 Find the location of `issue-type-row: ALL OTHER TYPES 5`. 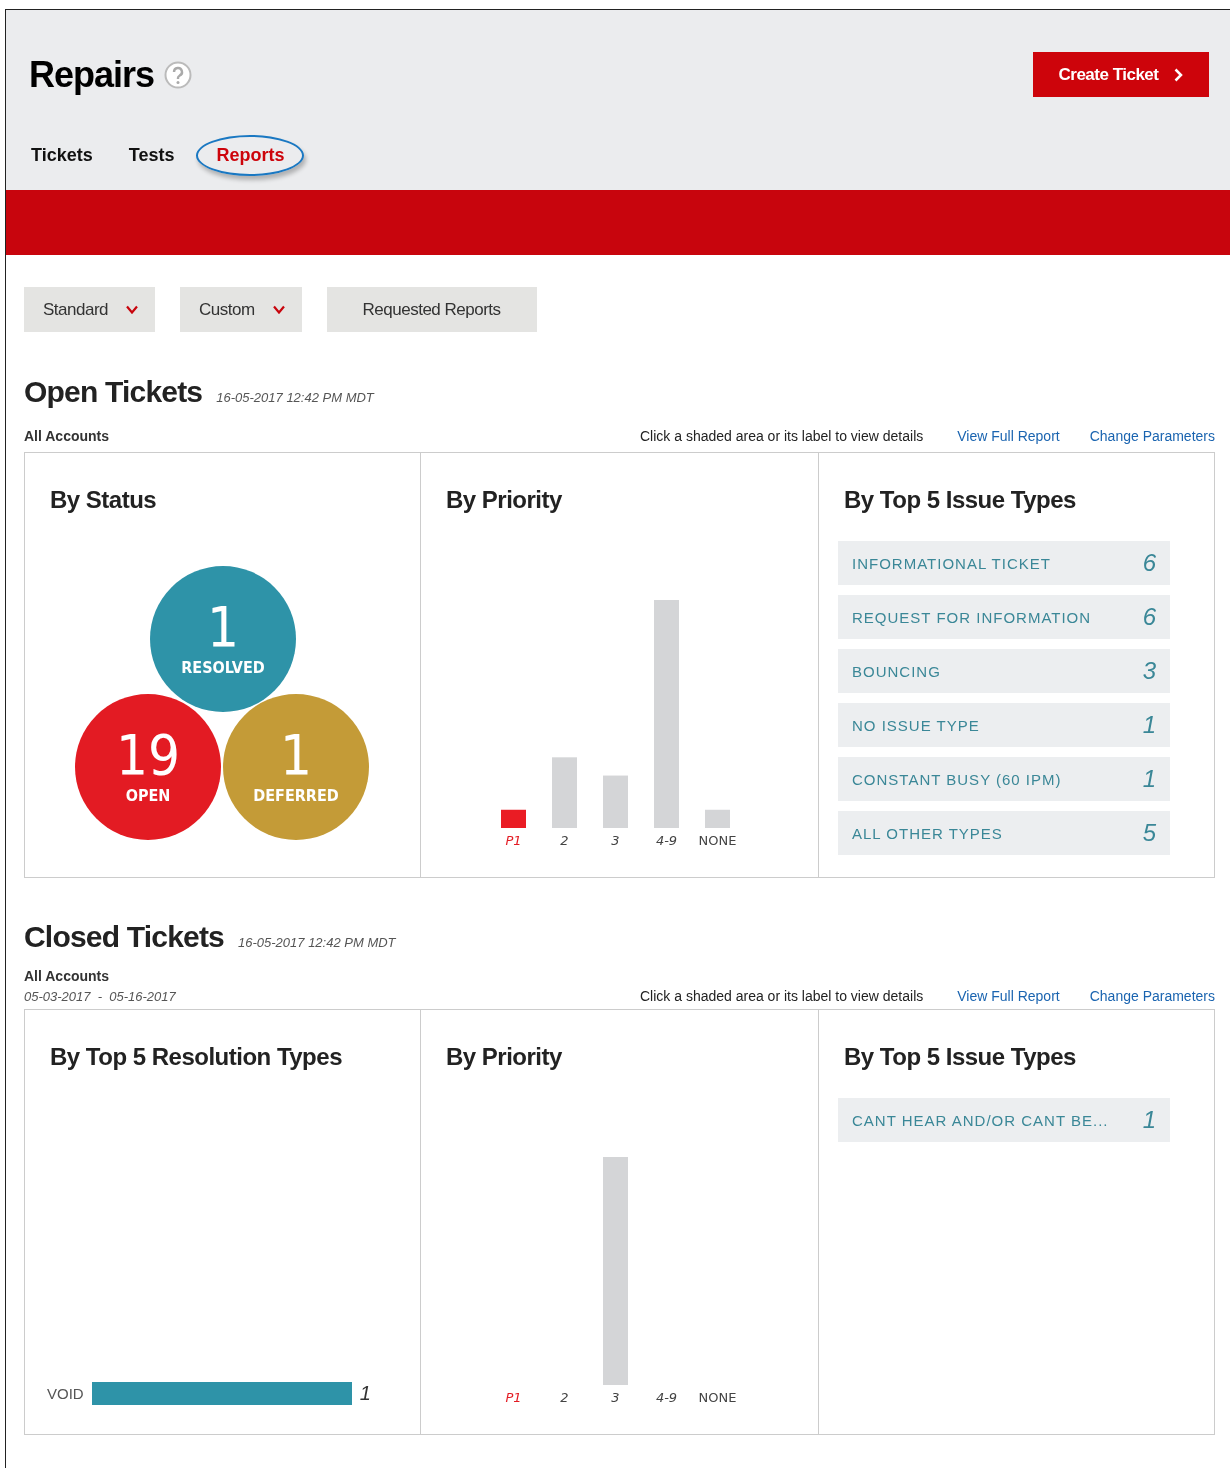

issue-type-row: ALL OTHER TYPES 5 is located at coordinates (1004, 833).